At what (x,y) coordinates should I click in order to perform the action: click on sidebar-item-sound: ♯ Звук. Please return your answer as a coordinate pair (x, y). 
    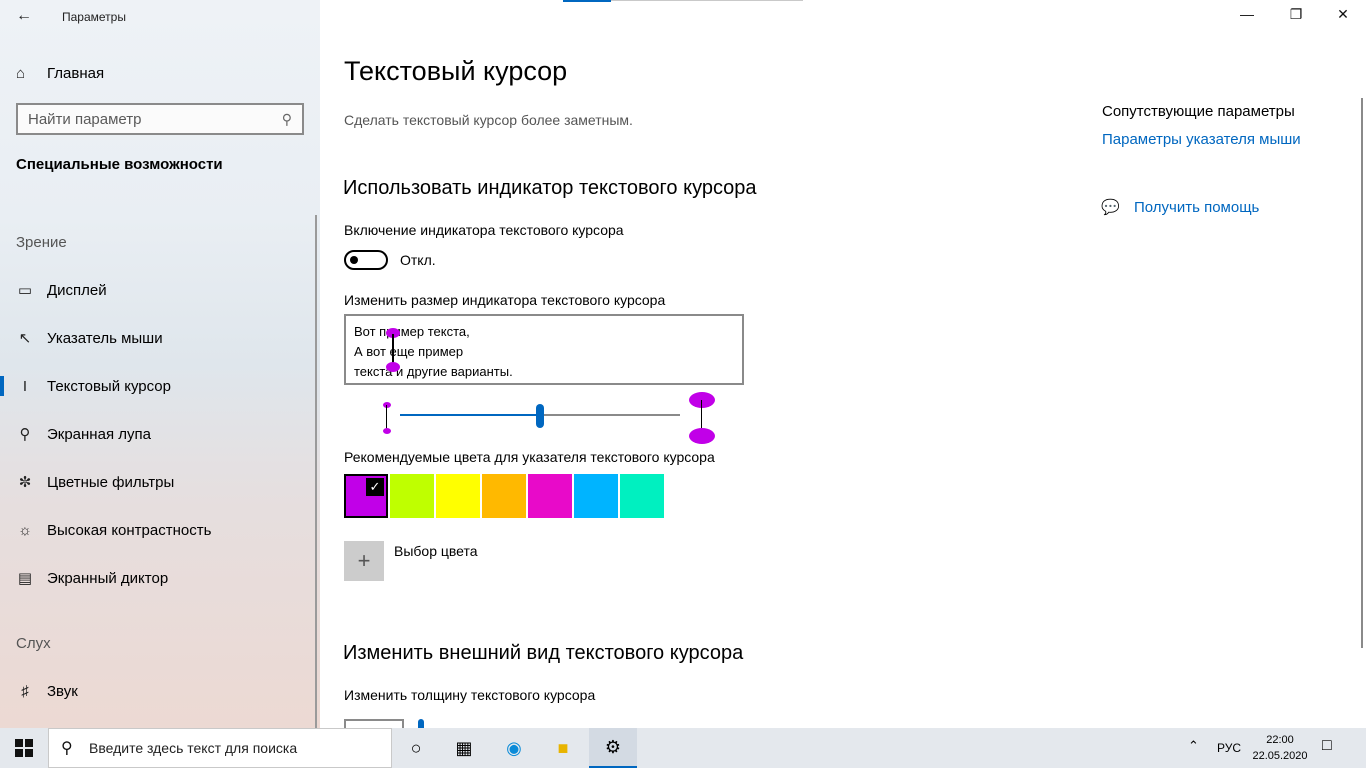
    Looking at the image, I should click on (160, 691).